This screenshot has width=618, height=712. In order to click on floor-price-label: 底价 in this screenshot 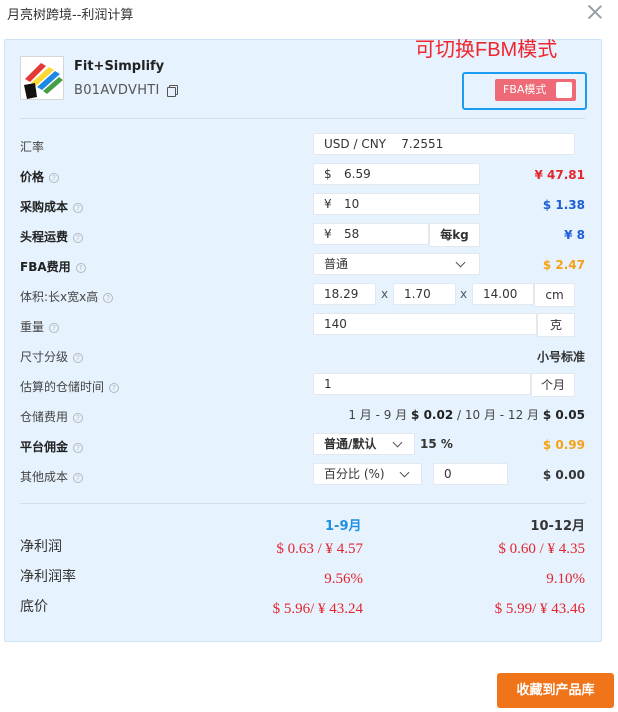, I will do `click(34, 607)`.